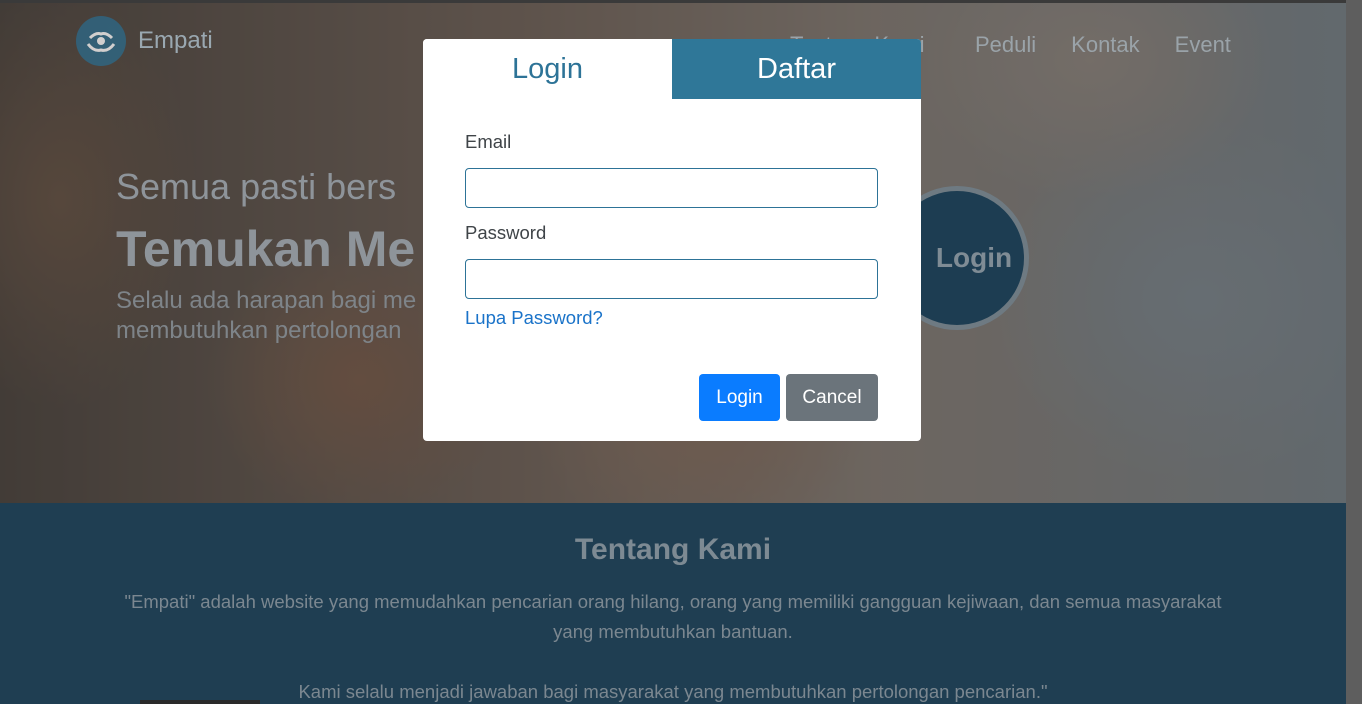 The image size is (1362, 704). Describe the element at coordinates (832, 397) in the screenshot. I see `cancel-button: Cancel` at that location.